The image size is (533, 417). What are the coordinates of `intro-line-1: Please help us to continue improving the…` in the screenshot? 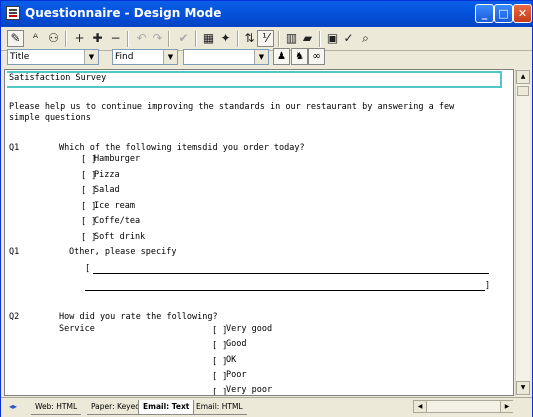 It's located at (232, 107).